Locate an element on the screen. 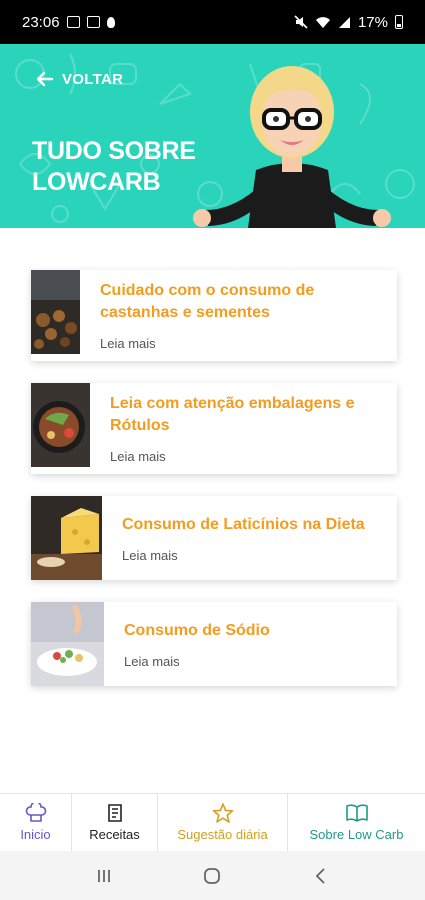  article-title: Consumo de Sódio is located at coordinates (197, 630).